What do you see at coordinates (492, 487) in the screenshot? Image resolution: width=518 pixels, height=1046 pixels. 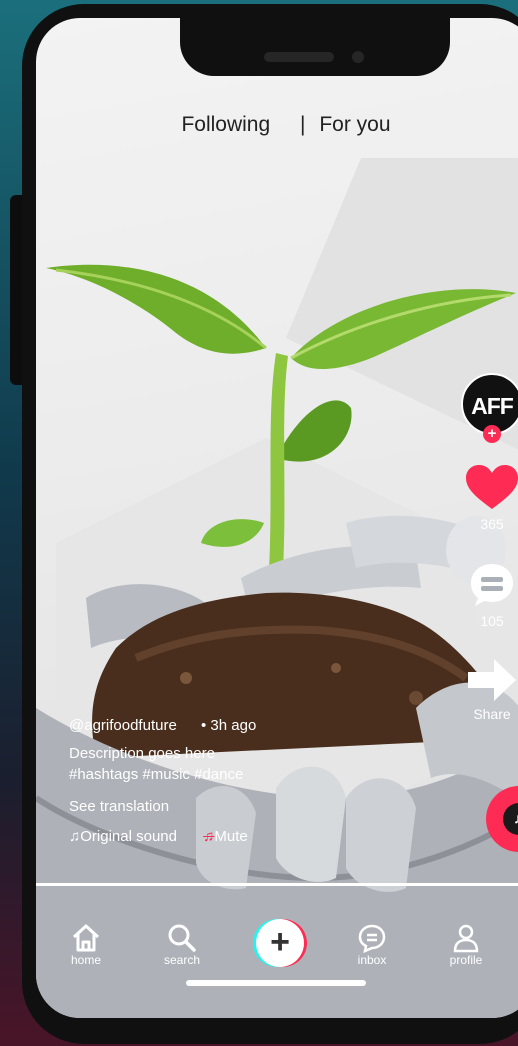 I see `heart-icon` at bounding box center [492, 487].